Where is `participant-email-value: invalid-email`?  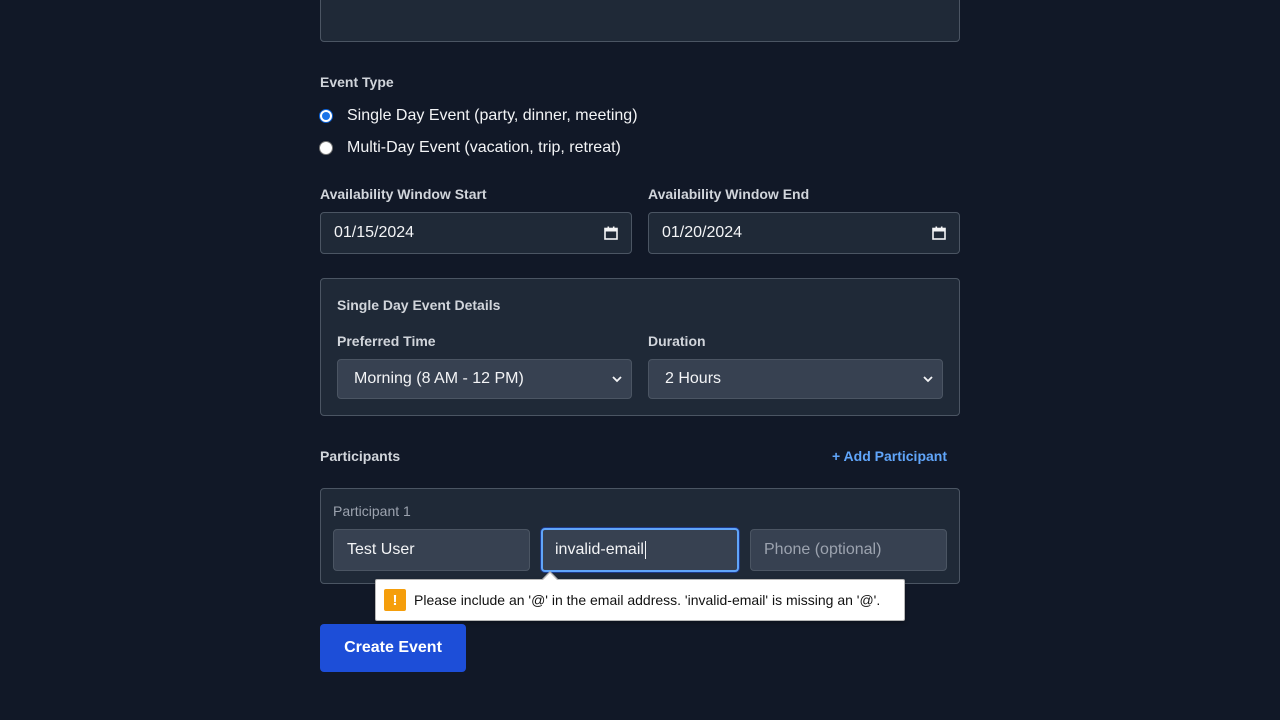 participant-email-value: invalid-email is located at coordinates (599, 549).